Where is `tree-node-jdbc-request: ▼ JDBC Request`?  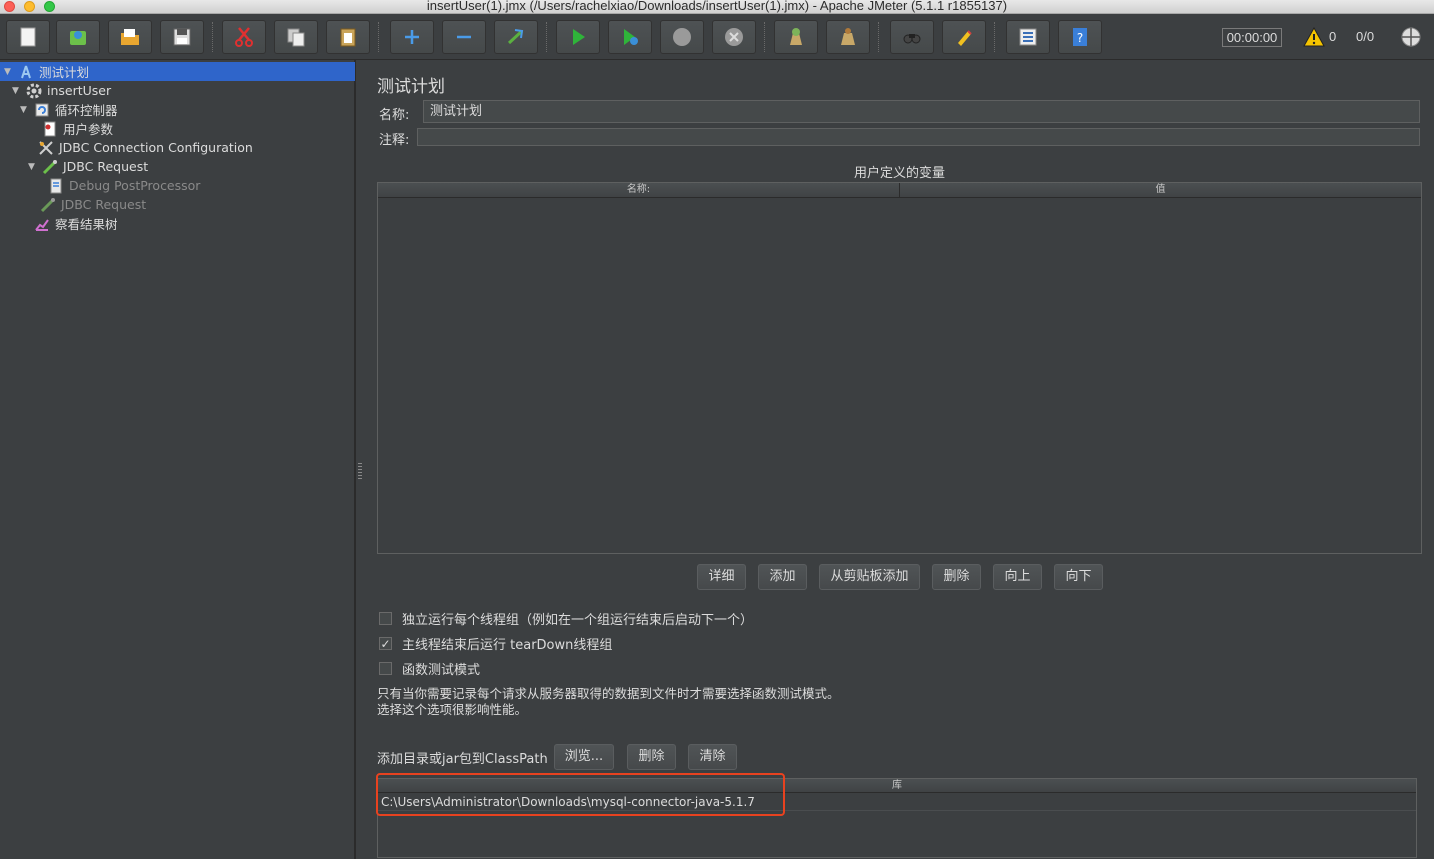
tree-node-jdbc-request: ▼ JDBC Request is located at coordinates (88, 166).